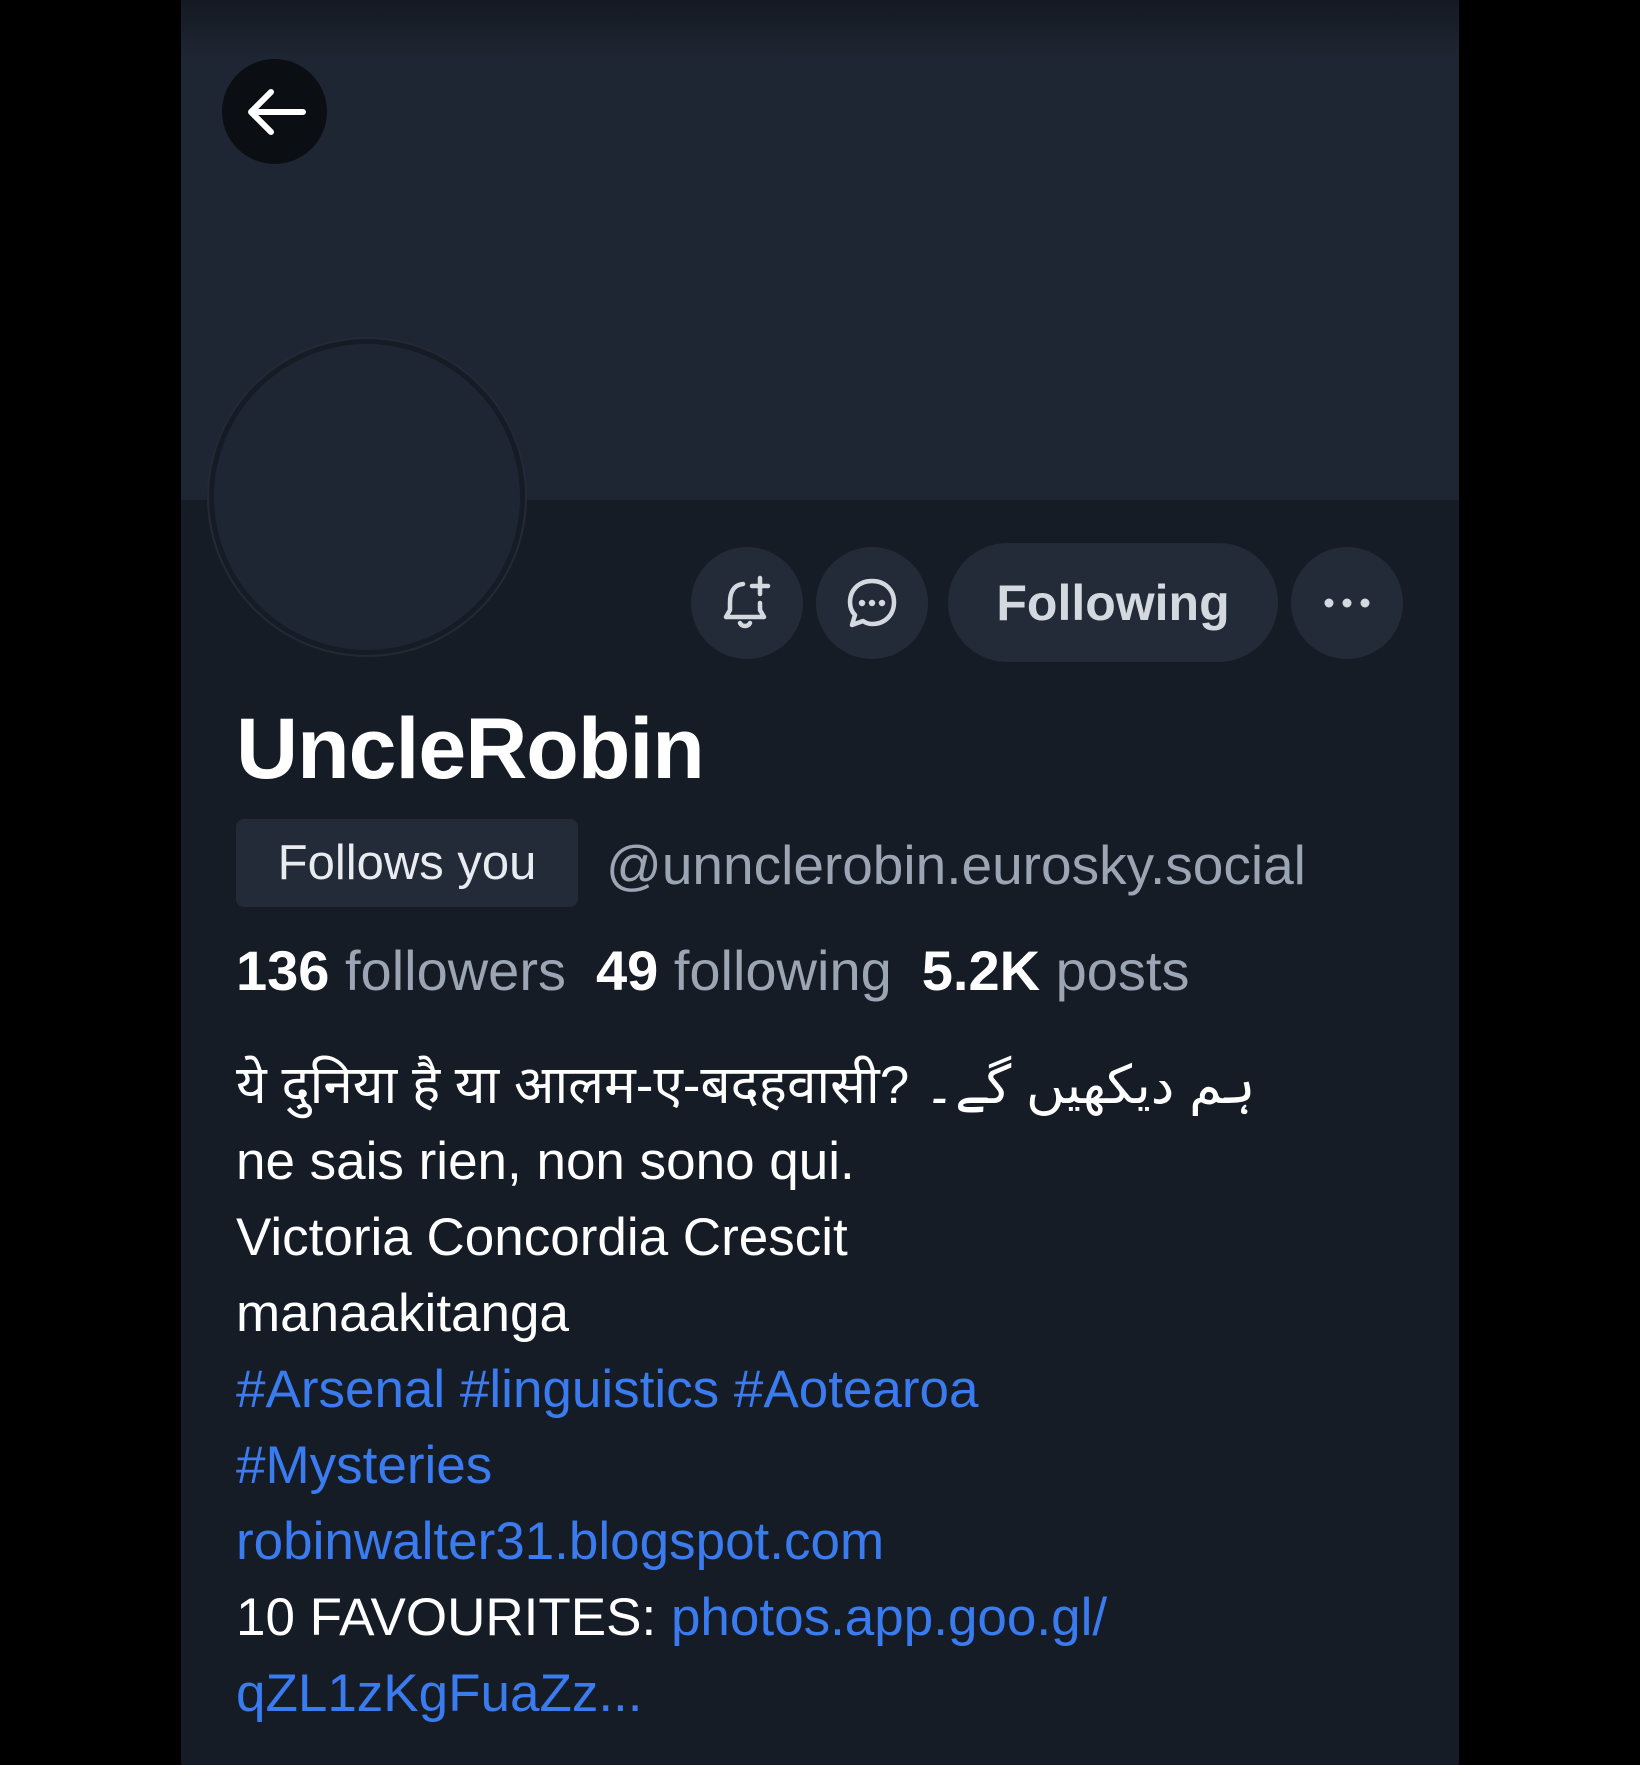 This screenshot has width=1640, height=1765. Describe the element at coordinates (402, 1313) in the screenshot. I see `bio-line-4: manaakitanga` at that location.